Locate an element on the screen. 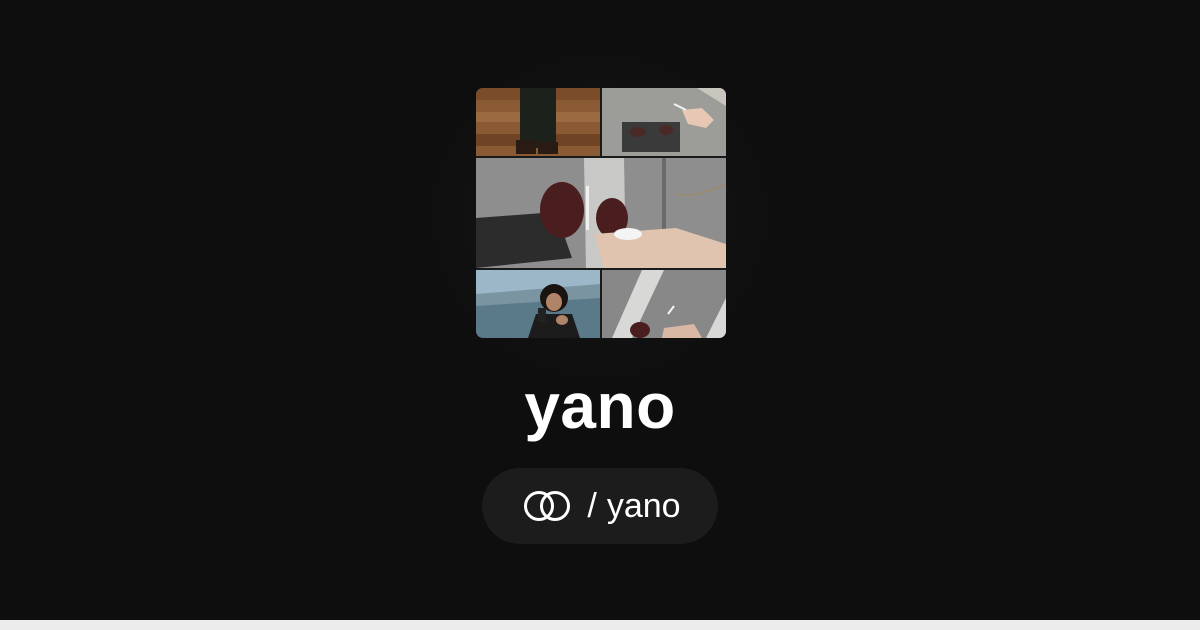 The width and height of the screenshot is (1200, 630). bottom-edge-strip is located at coordinates (600, 625).